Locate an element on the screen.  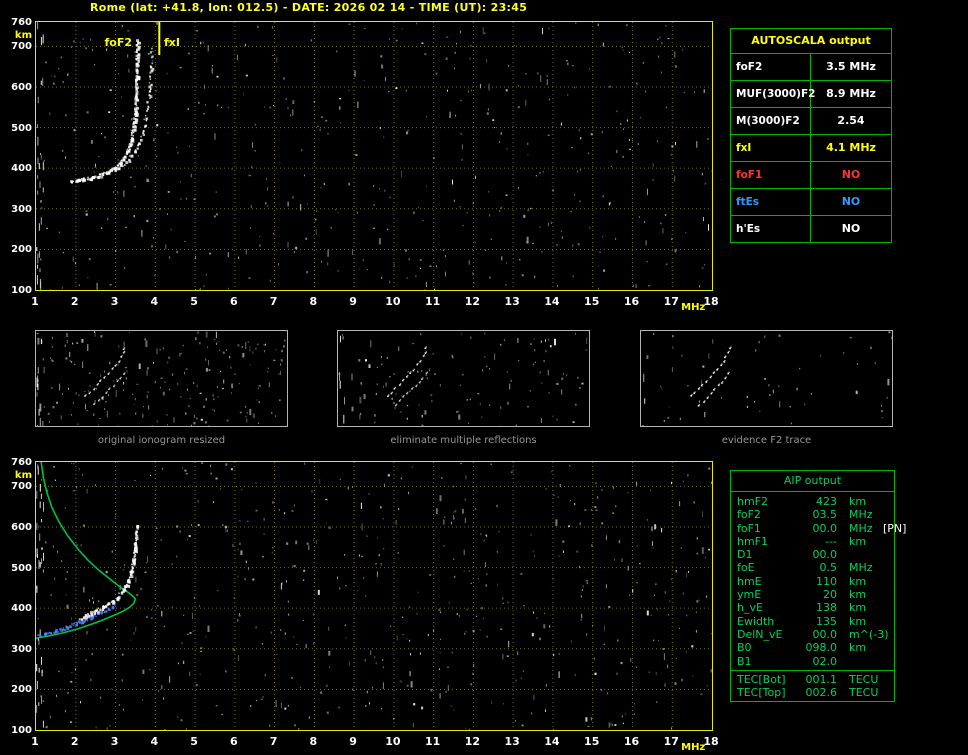
table-cell: [PN] is located at coordinates (895, 528).